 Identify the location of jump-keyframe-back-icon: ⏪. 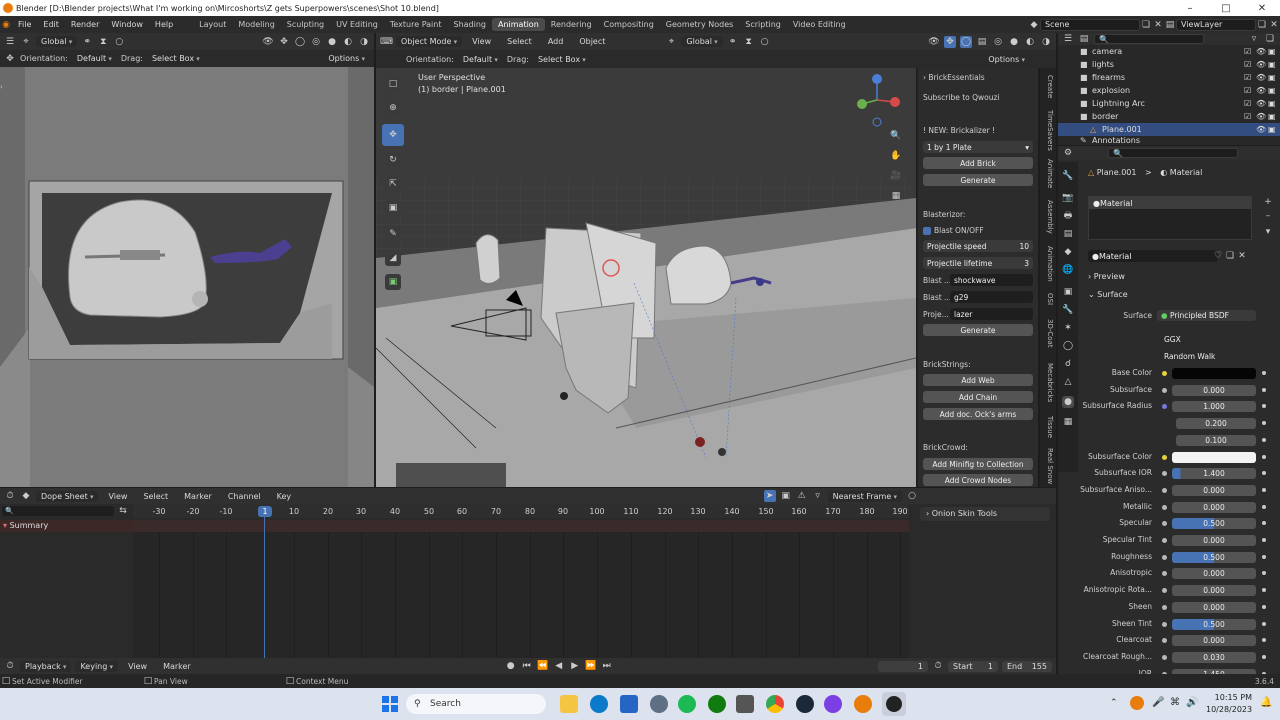
(543, 666).